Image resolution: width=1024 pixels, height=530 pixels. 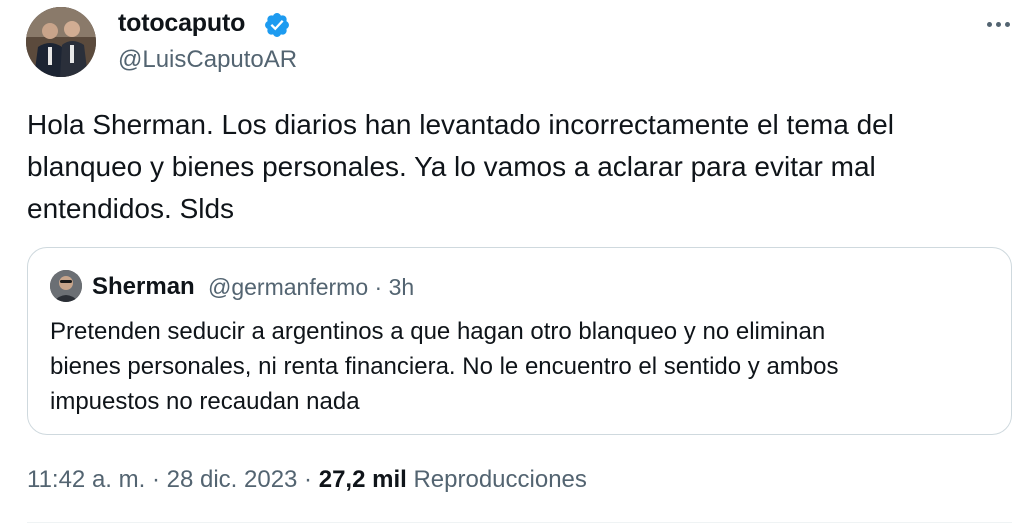 I want to click on tweet-timestamp: 11:42 a. m. · 28 dic. 2023 ·, so click(x=173, y=479).